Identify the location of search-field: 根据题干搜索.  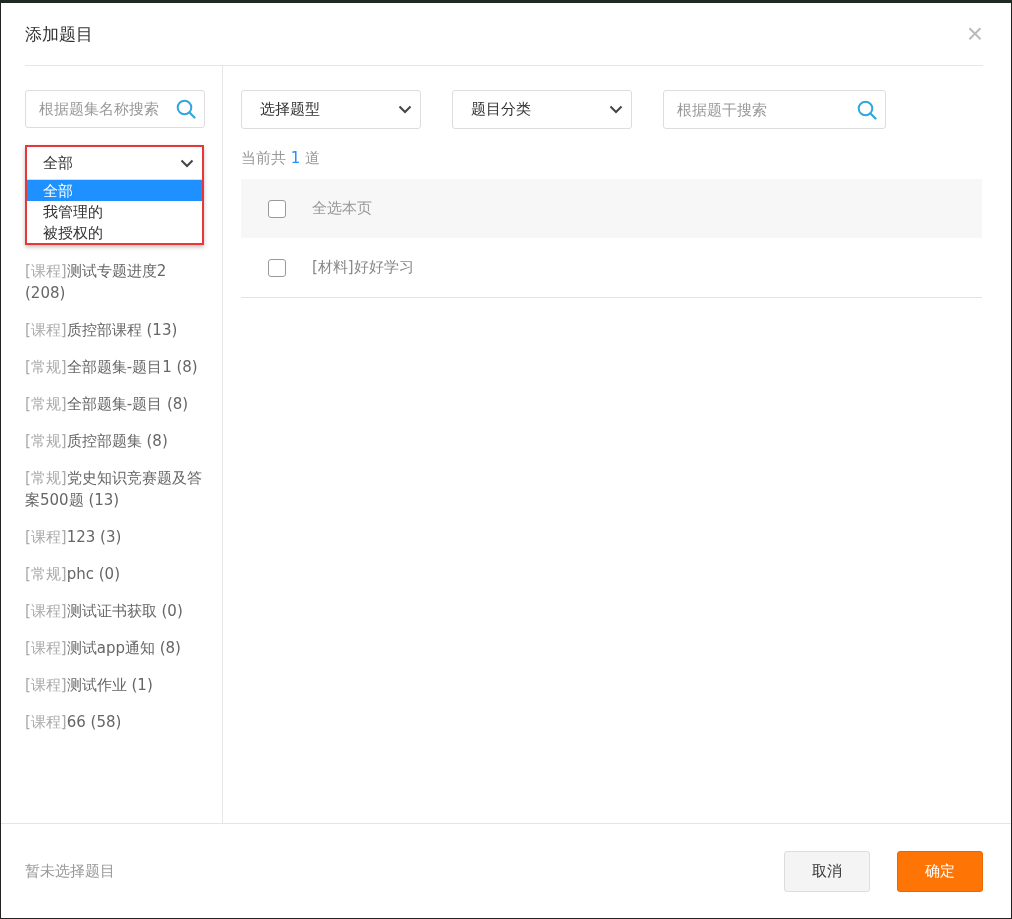
(774, 109).